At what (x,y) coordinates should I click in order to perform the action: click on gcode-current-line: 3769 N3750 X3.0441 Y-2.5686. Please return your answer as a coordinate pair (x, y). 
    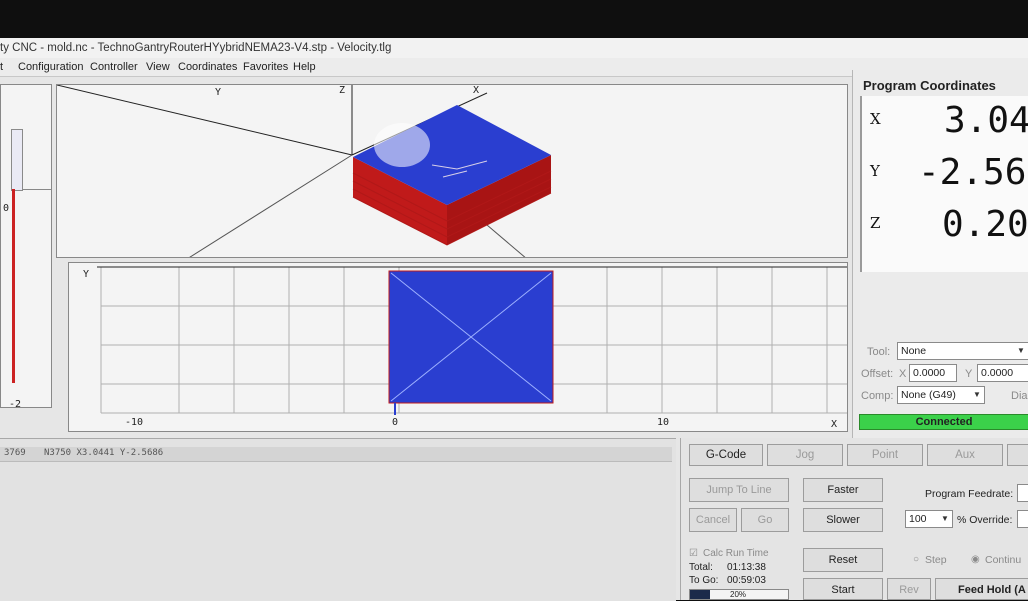
    Looking at the image, I should click on (336, 454).